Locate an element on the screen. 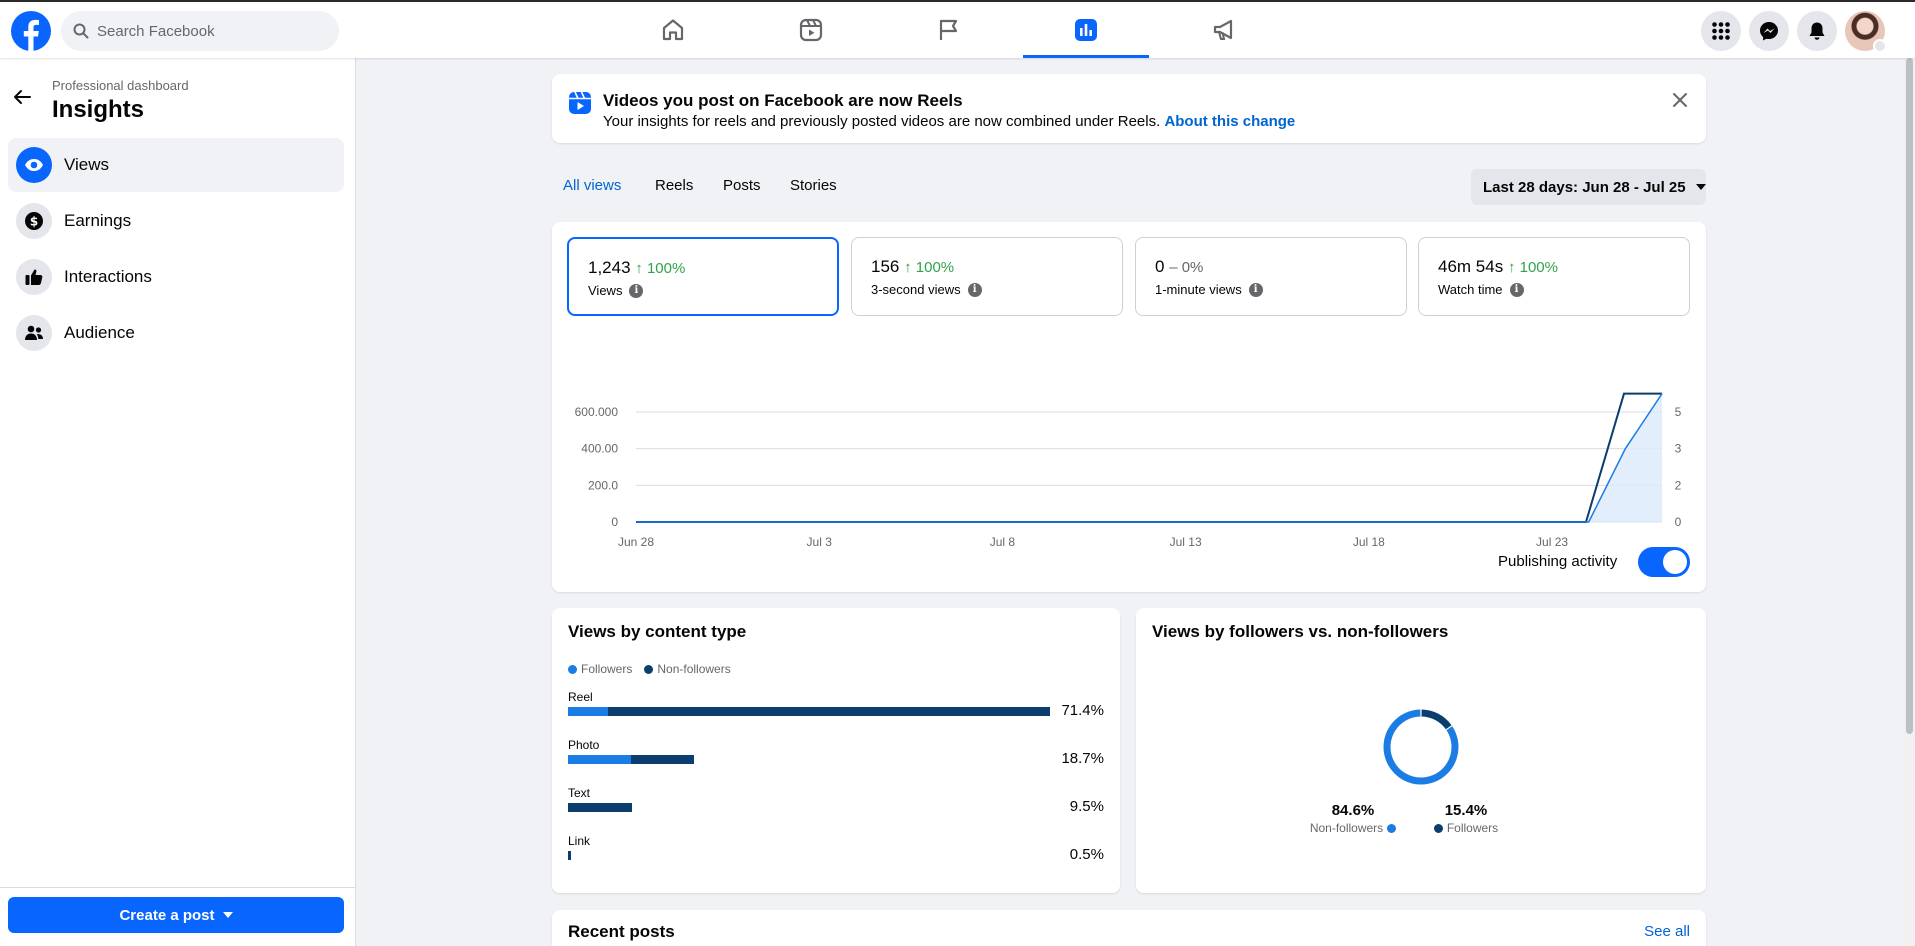 The image size is (1915, 946). home-icon is located at coordinates (673, 30).